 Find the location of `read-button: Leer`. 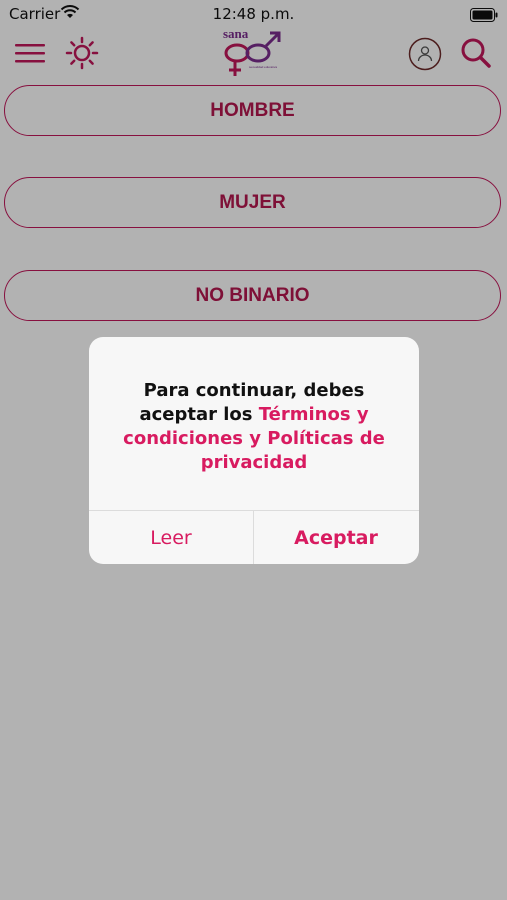

read-button: Leer is located at coordinates (171, 537).